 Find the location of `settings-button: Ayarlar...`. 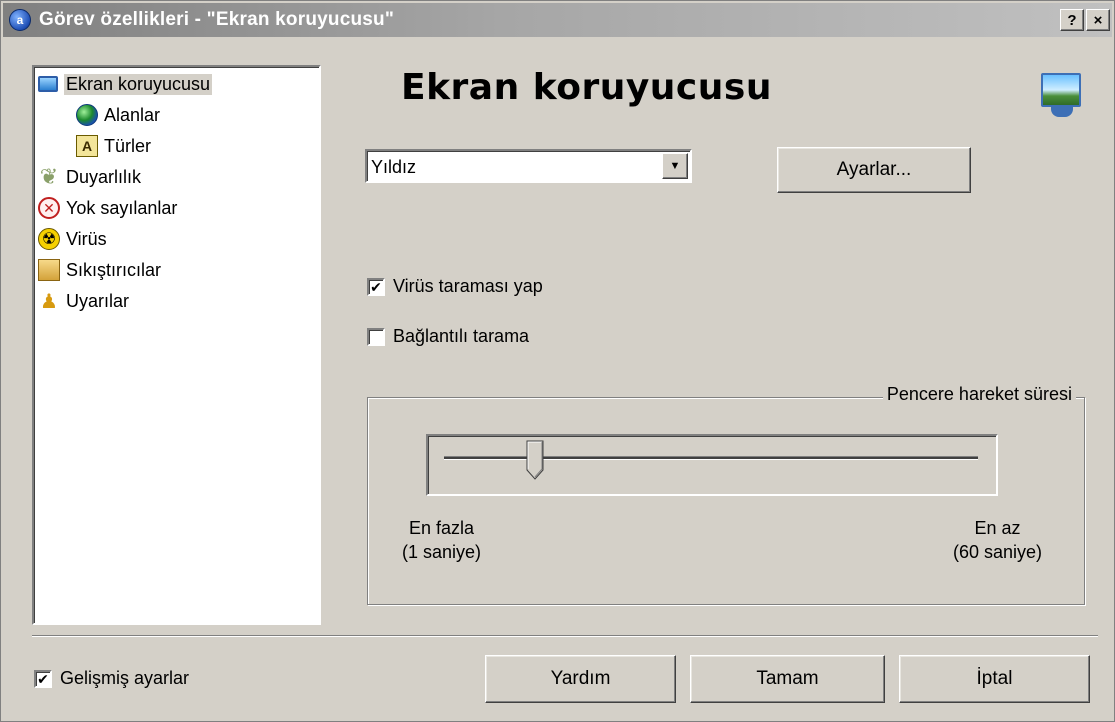

settings-button: Ayarlar... is located at coordinates (874, 170).